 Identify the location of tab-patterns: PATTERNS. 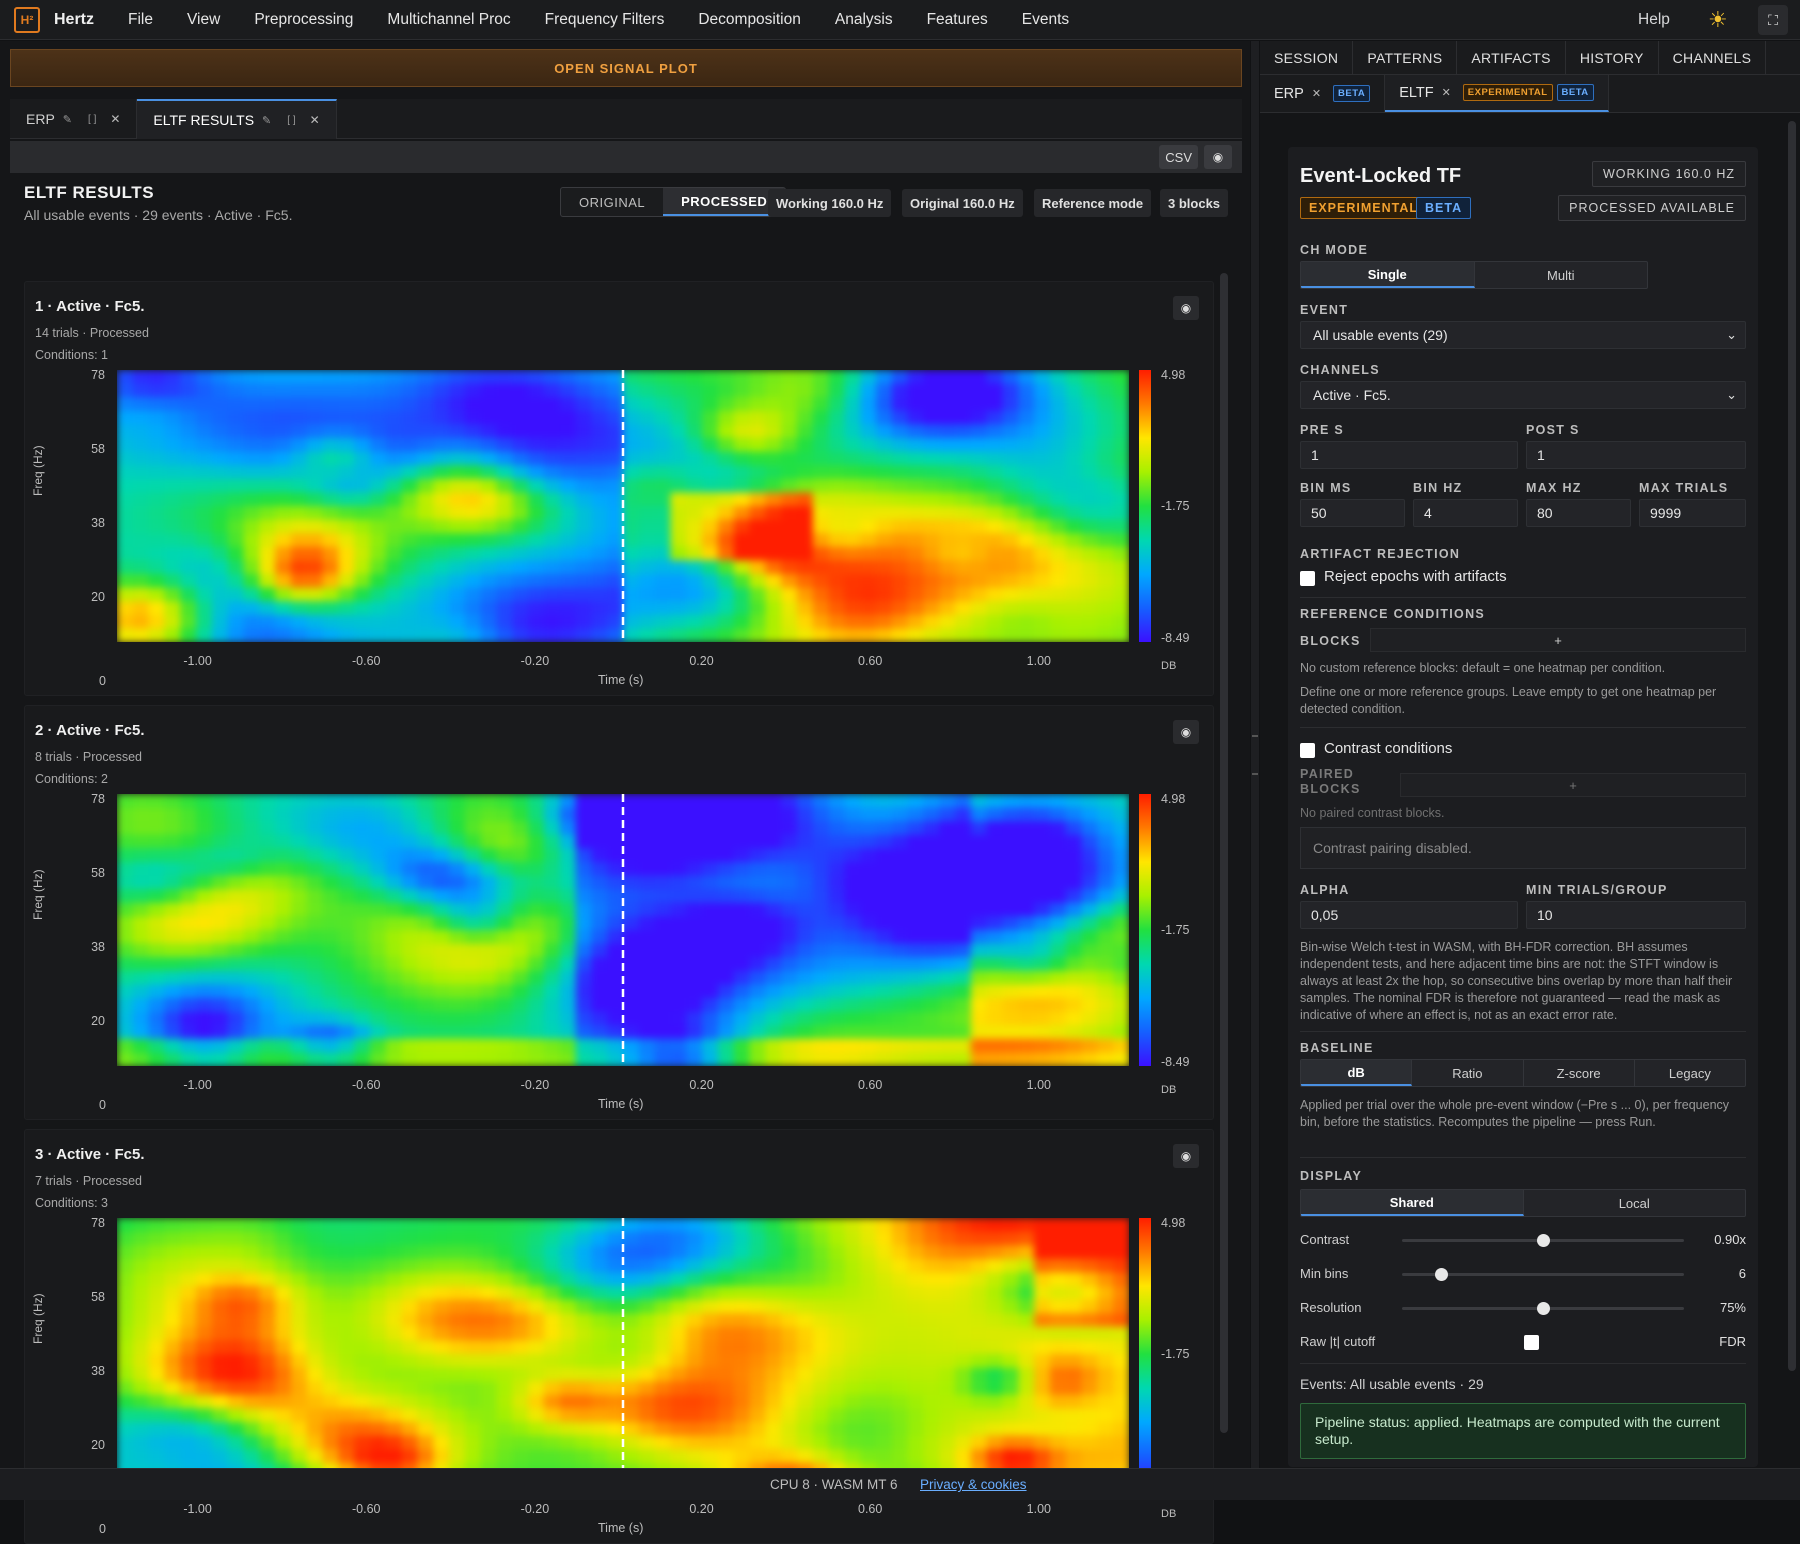
(1405, 57).